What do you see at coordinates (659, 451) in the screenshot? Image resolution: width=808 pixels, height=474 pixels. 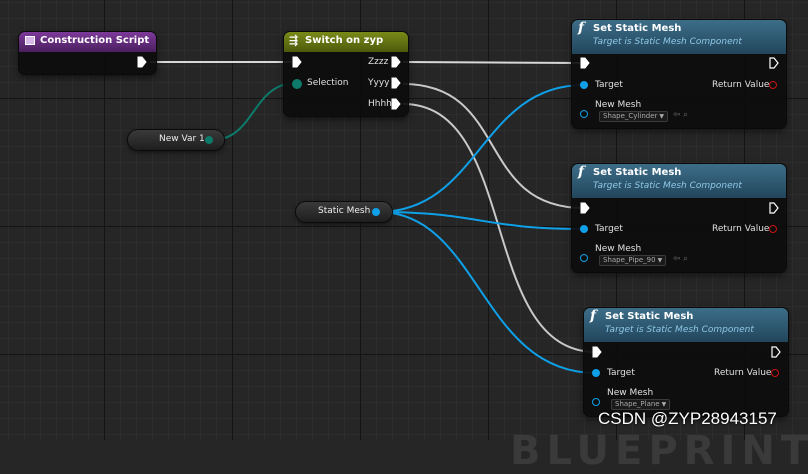 I see `blueprint-background-text: BLUEPRINT` at bounding box center [659, 451].